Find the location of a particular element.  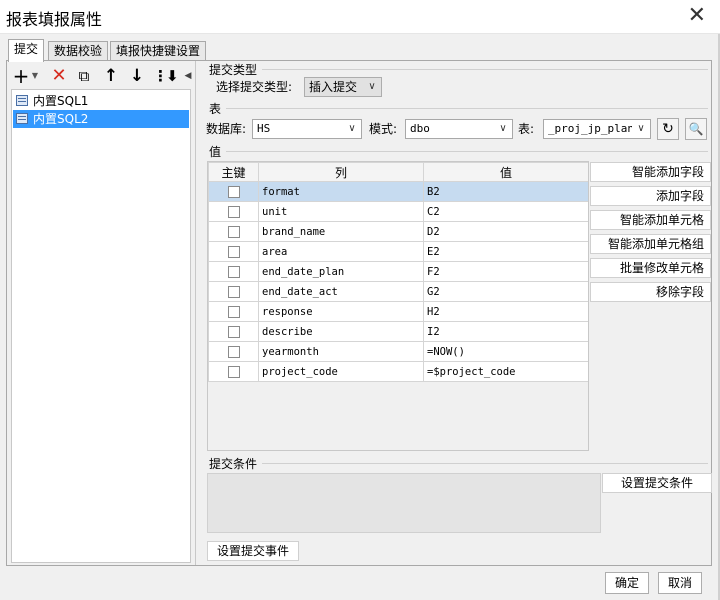

column-cell: end_date_act is located at coordinates (341, 291).